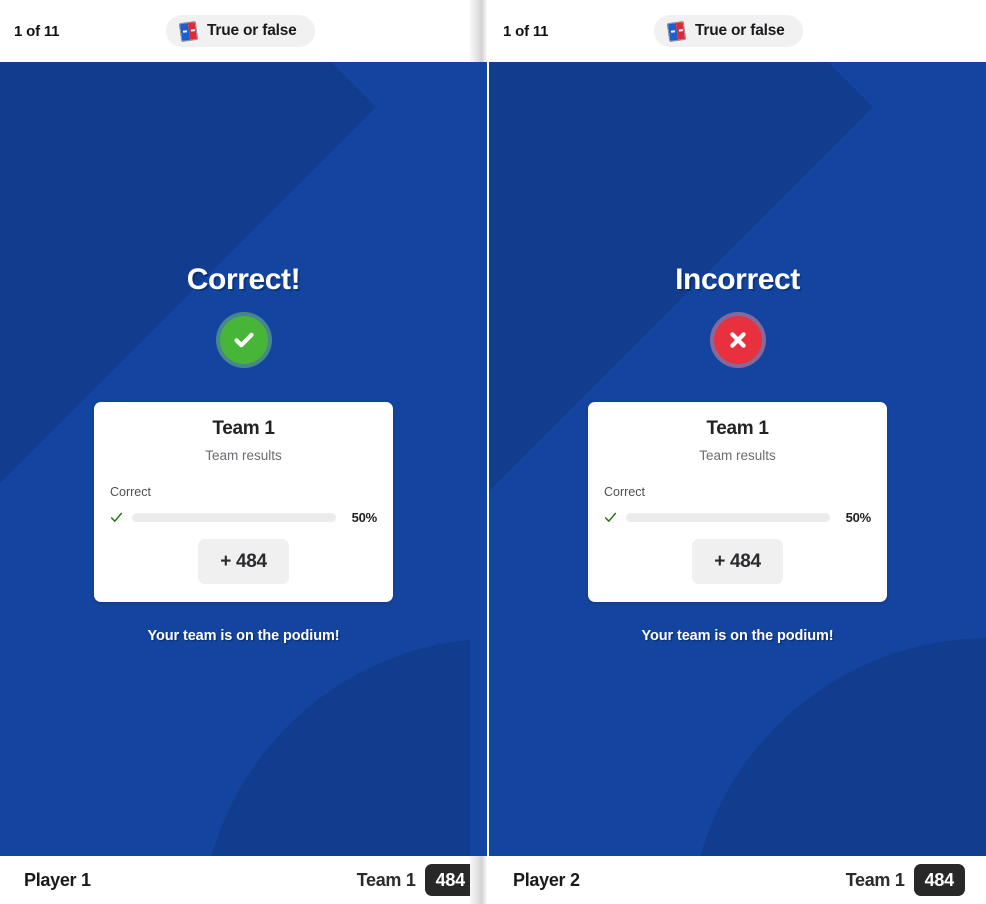 The image size is (986, 904). Describe the element at coordinates (737, 279) in the screenshot. I see `verdict-heading: Incorrect` at that location.